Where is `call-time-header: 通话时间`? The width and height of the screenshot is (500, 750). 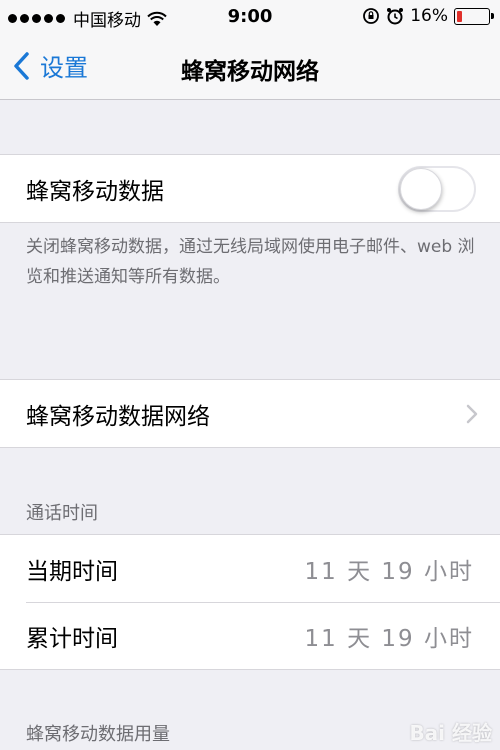
call-time-header: 通话时间 is located at coordinates (62, 513).